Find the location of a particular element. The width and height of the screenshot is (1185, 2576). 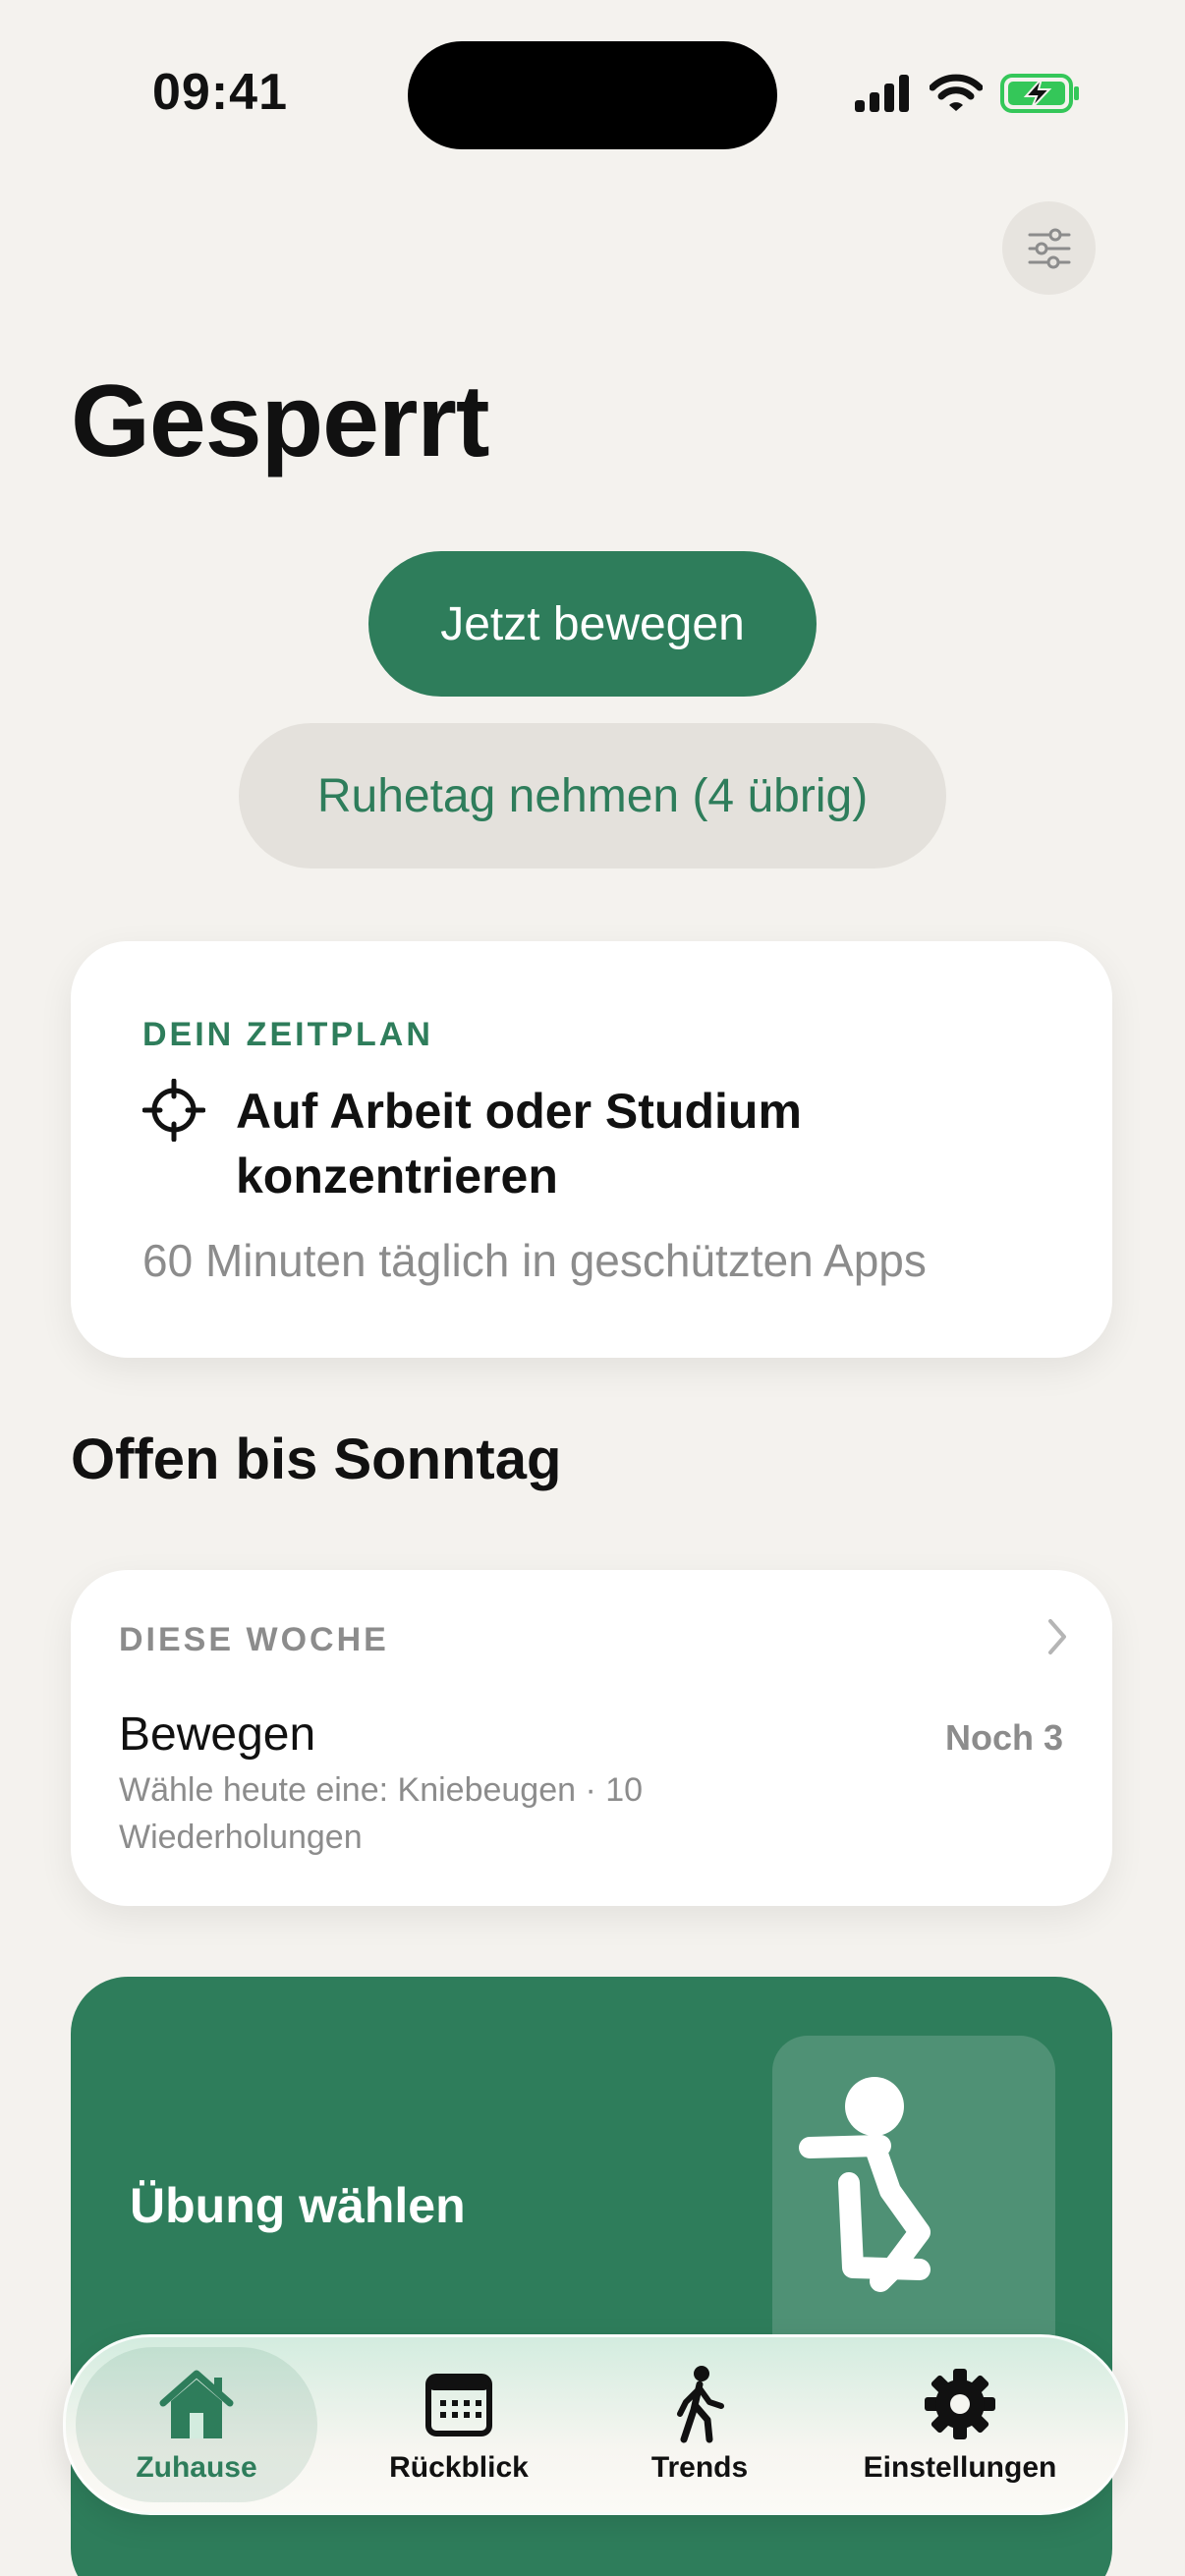

tab-bar: Zuhause Rückblick Trends Einstellungen is located at coordinates (596, 2424).